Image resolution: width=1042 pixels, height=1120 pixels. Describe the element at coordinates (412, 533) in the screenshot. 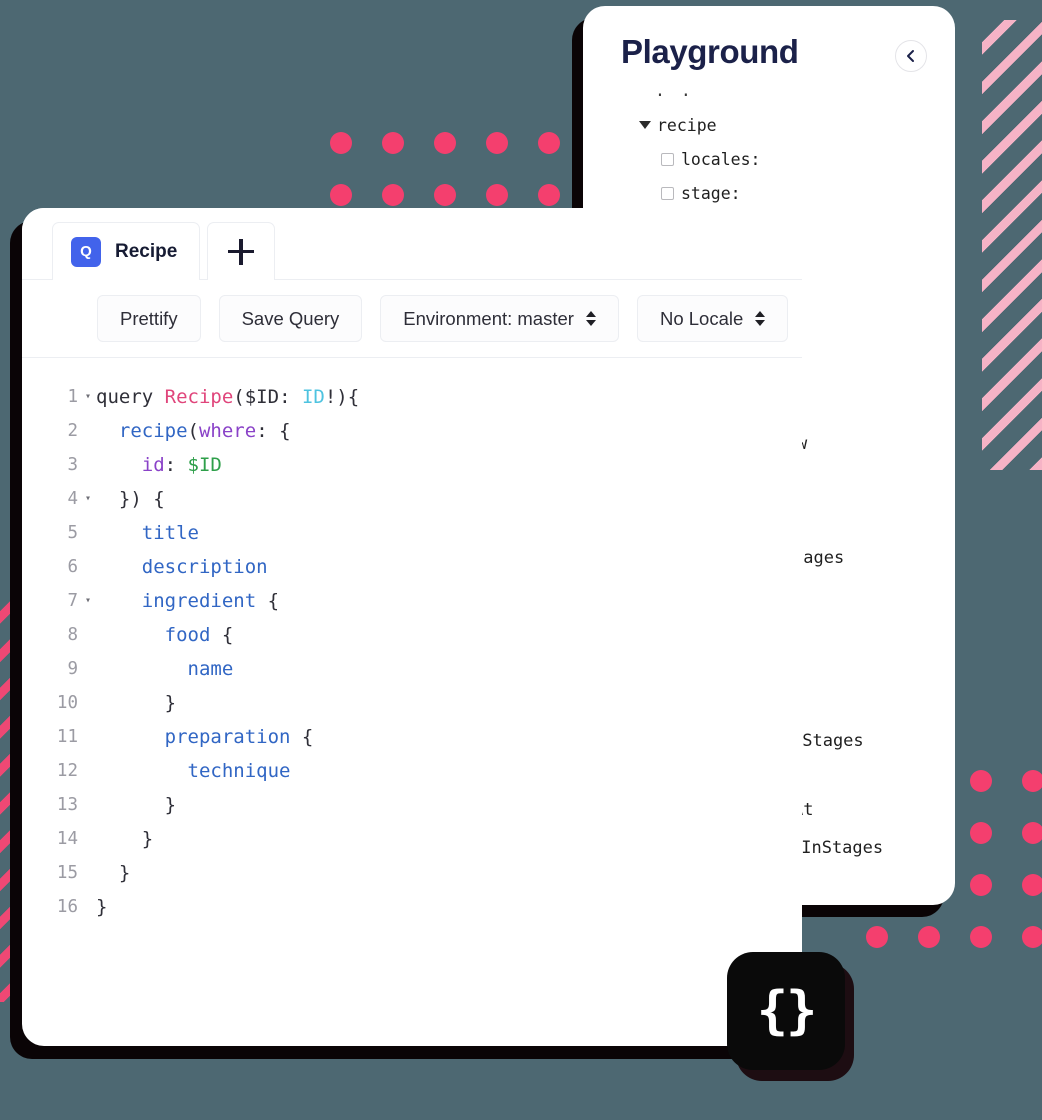

I see `code-line: 5 title` at that location.